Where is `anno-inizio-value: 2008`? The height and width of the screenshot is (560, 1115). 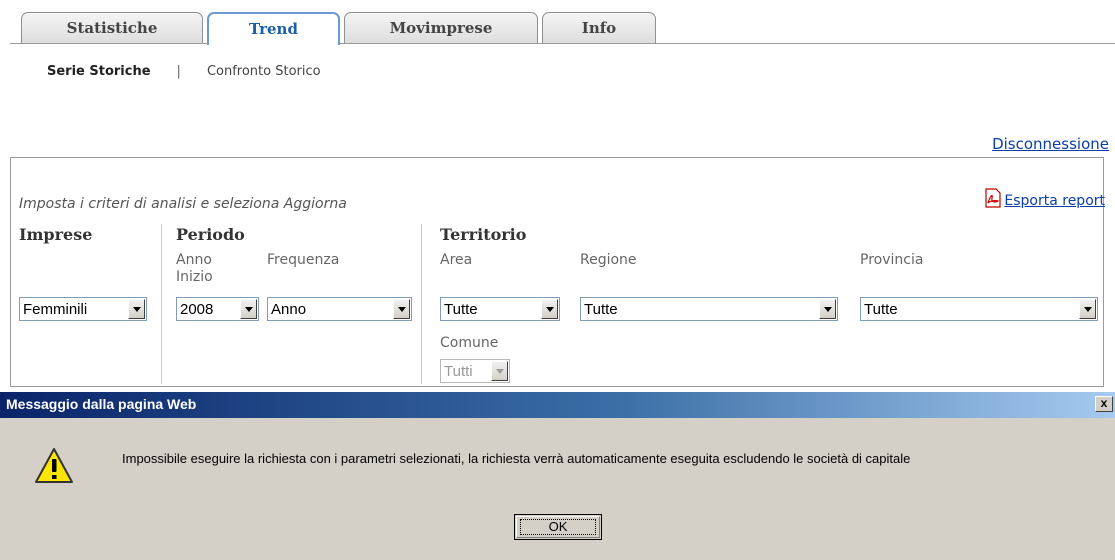
anno-inizio-value: 2008 is located at coordinates (197, 309).